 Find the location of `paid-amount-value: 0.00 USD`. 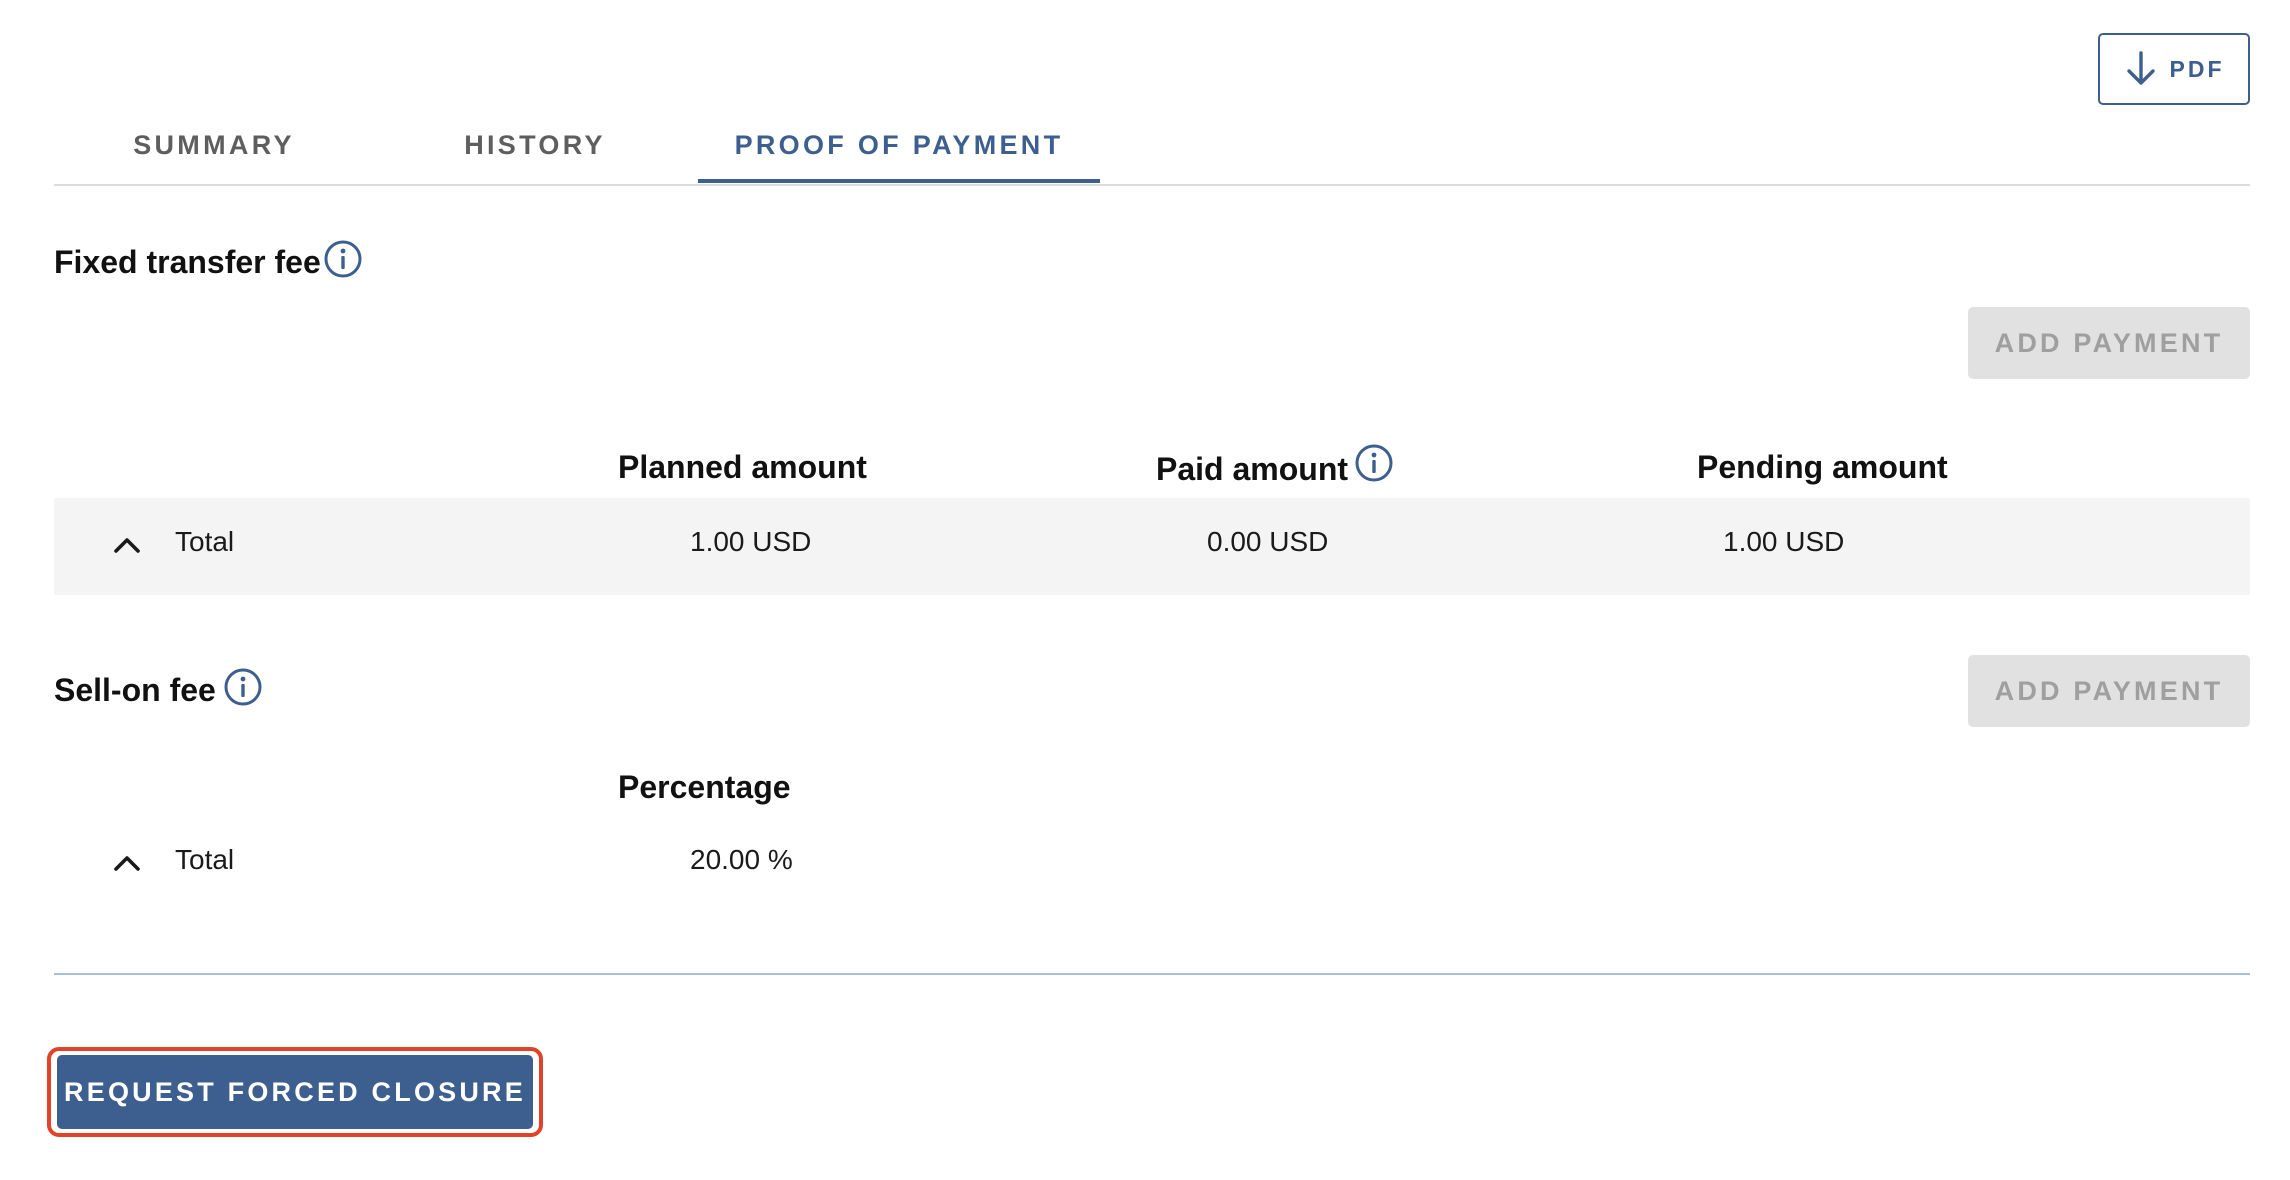

paid-amount-value: 0.00 USD is located at coordinates (1268, 541).